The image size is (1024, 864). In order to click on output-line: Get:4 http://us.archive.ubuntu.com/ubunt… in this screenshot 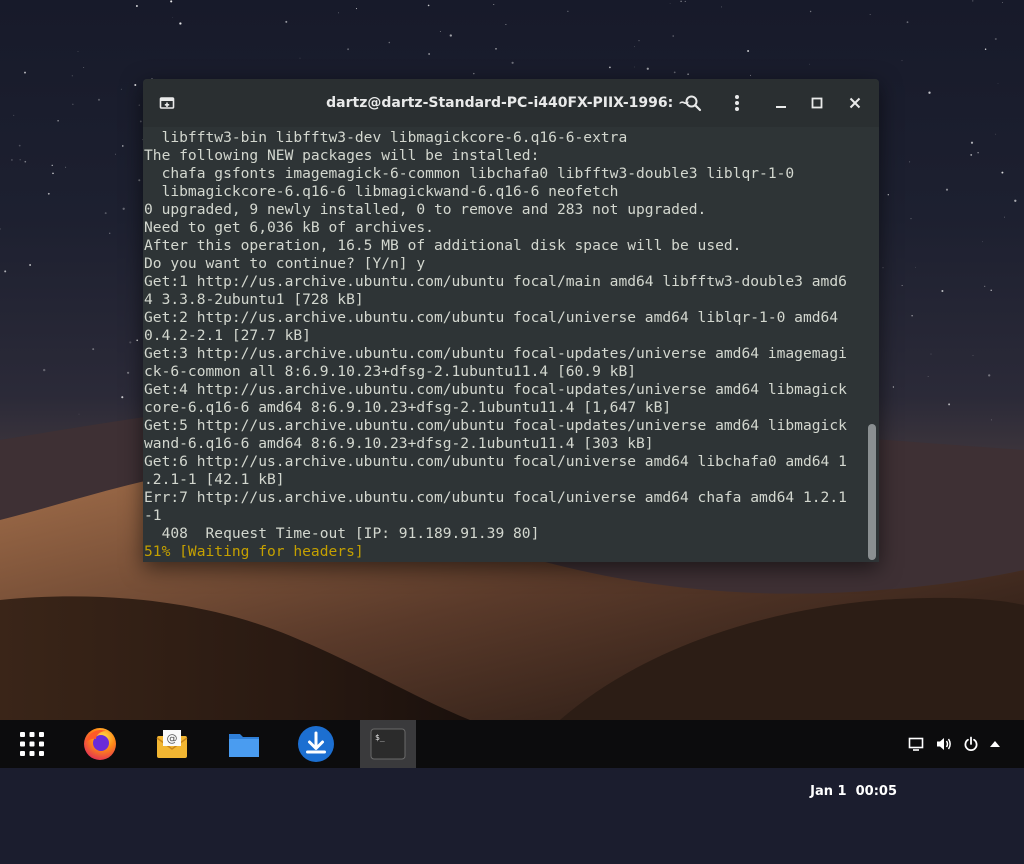, I will do `click(495, 389)`.